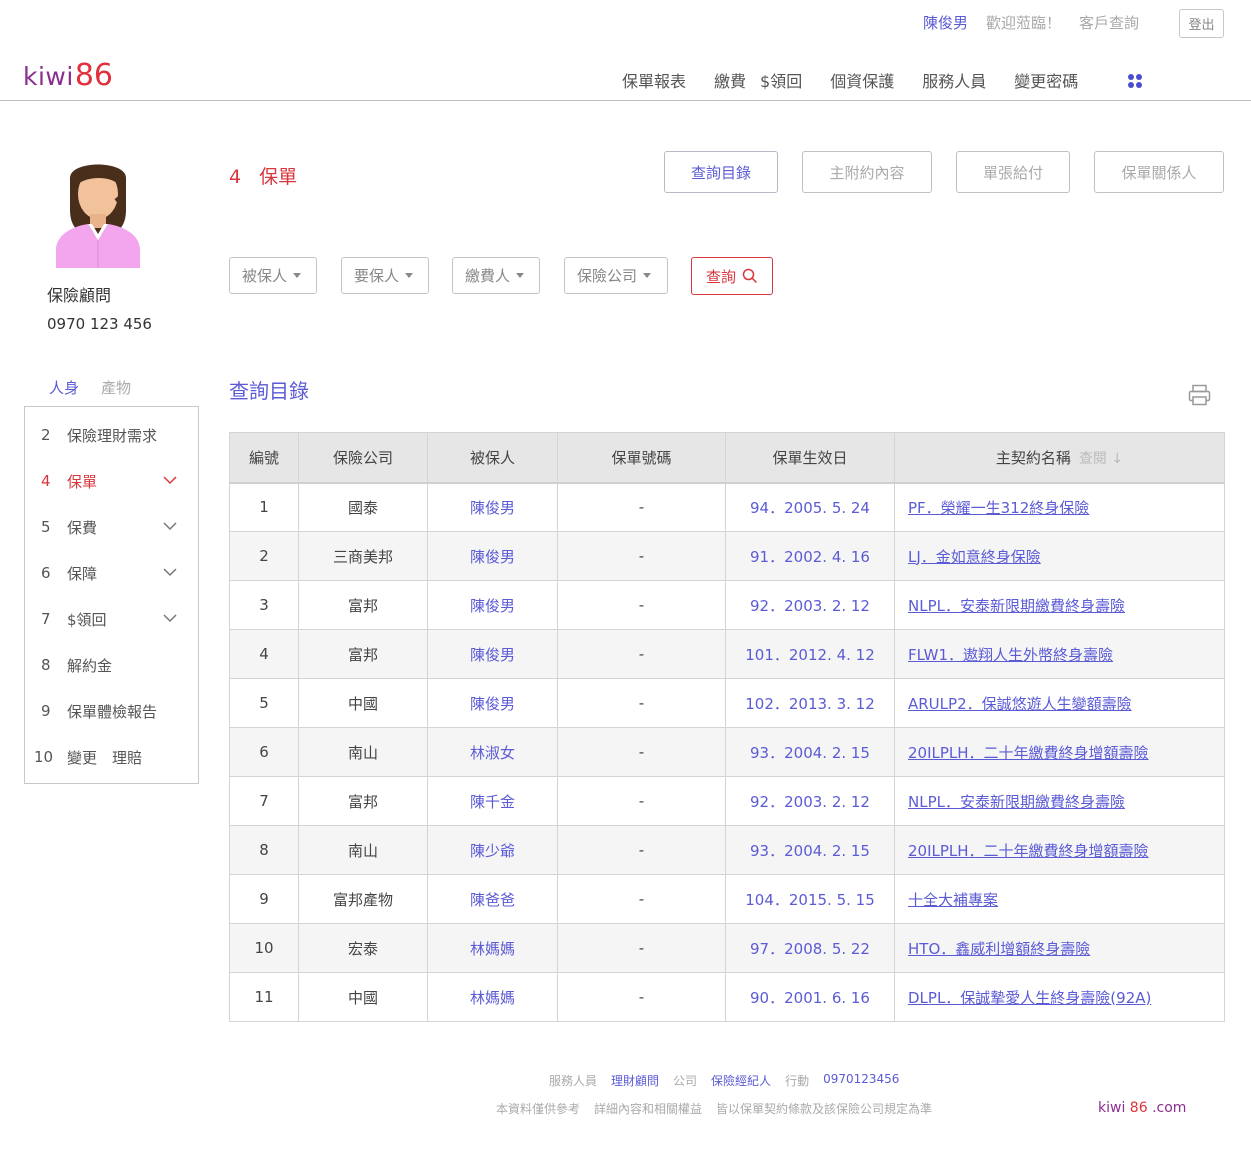 This screenshot has width=1251, height=1164. Describe the element at coordinates (68, 75) in the screenshot. I see `site-logo: kiwi 86` at that location.